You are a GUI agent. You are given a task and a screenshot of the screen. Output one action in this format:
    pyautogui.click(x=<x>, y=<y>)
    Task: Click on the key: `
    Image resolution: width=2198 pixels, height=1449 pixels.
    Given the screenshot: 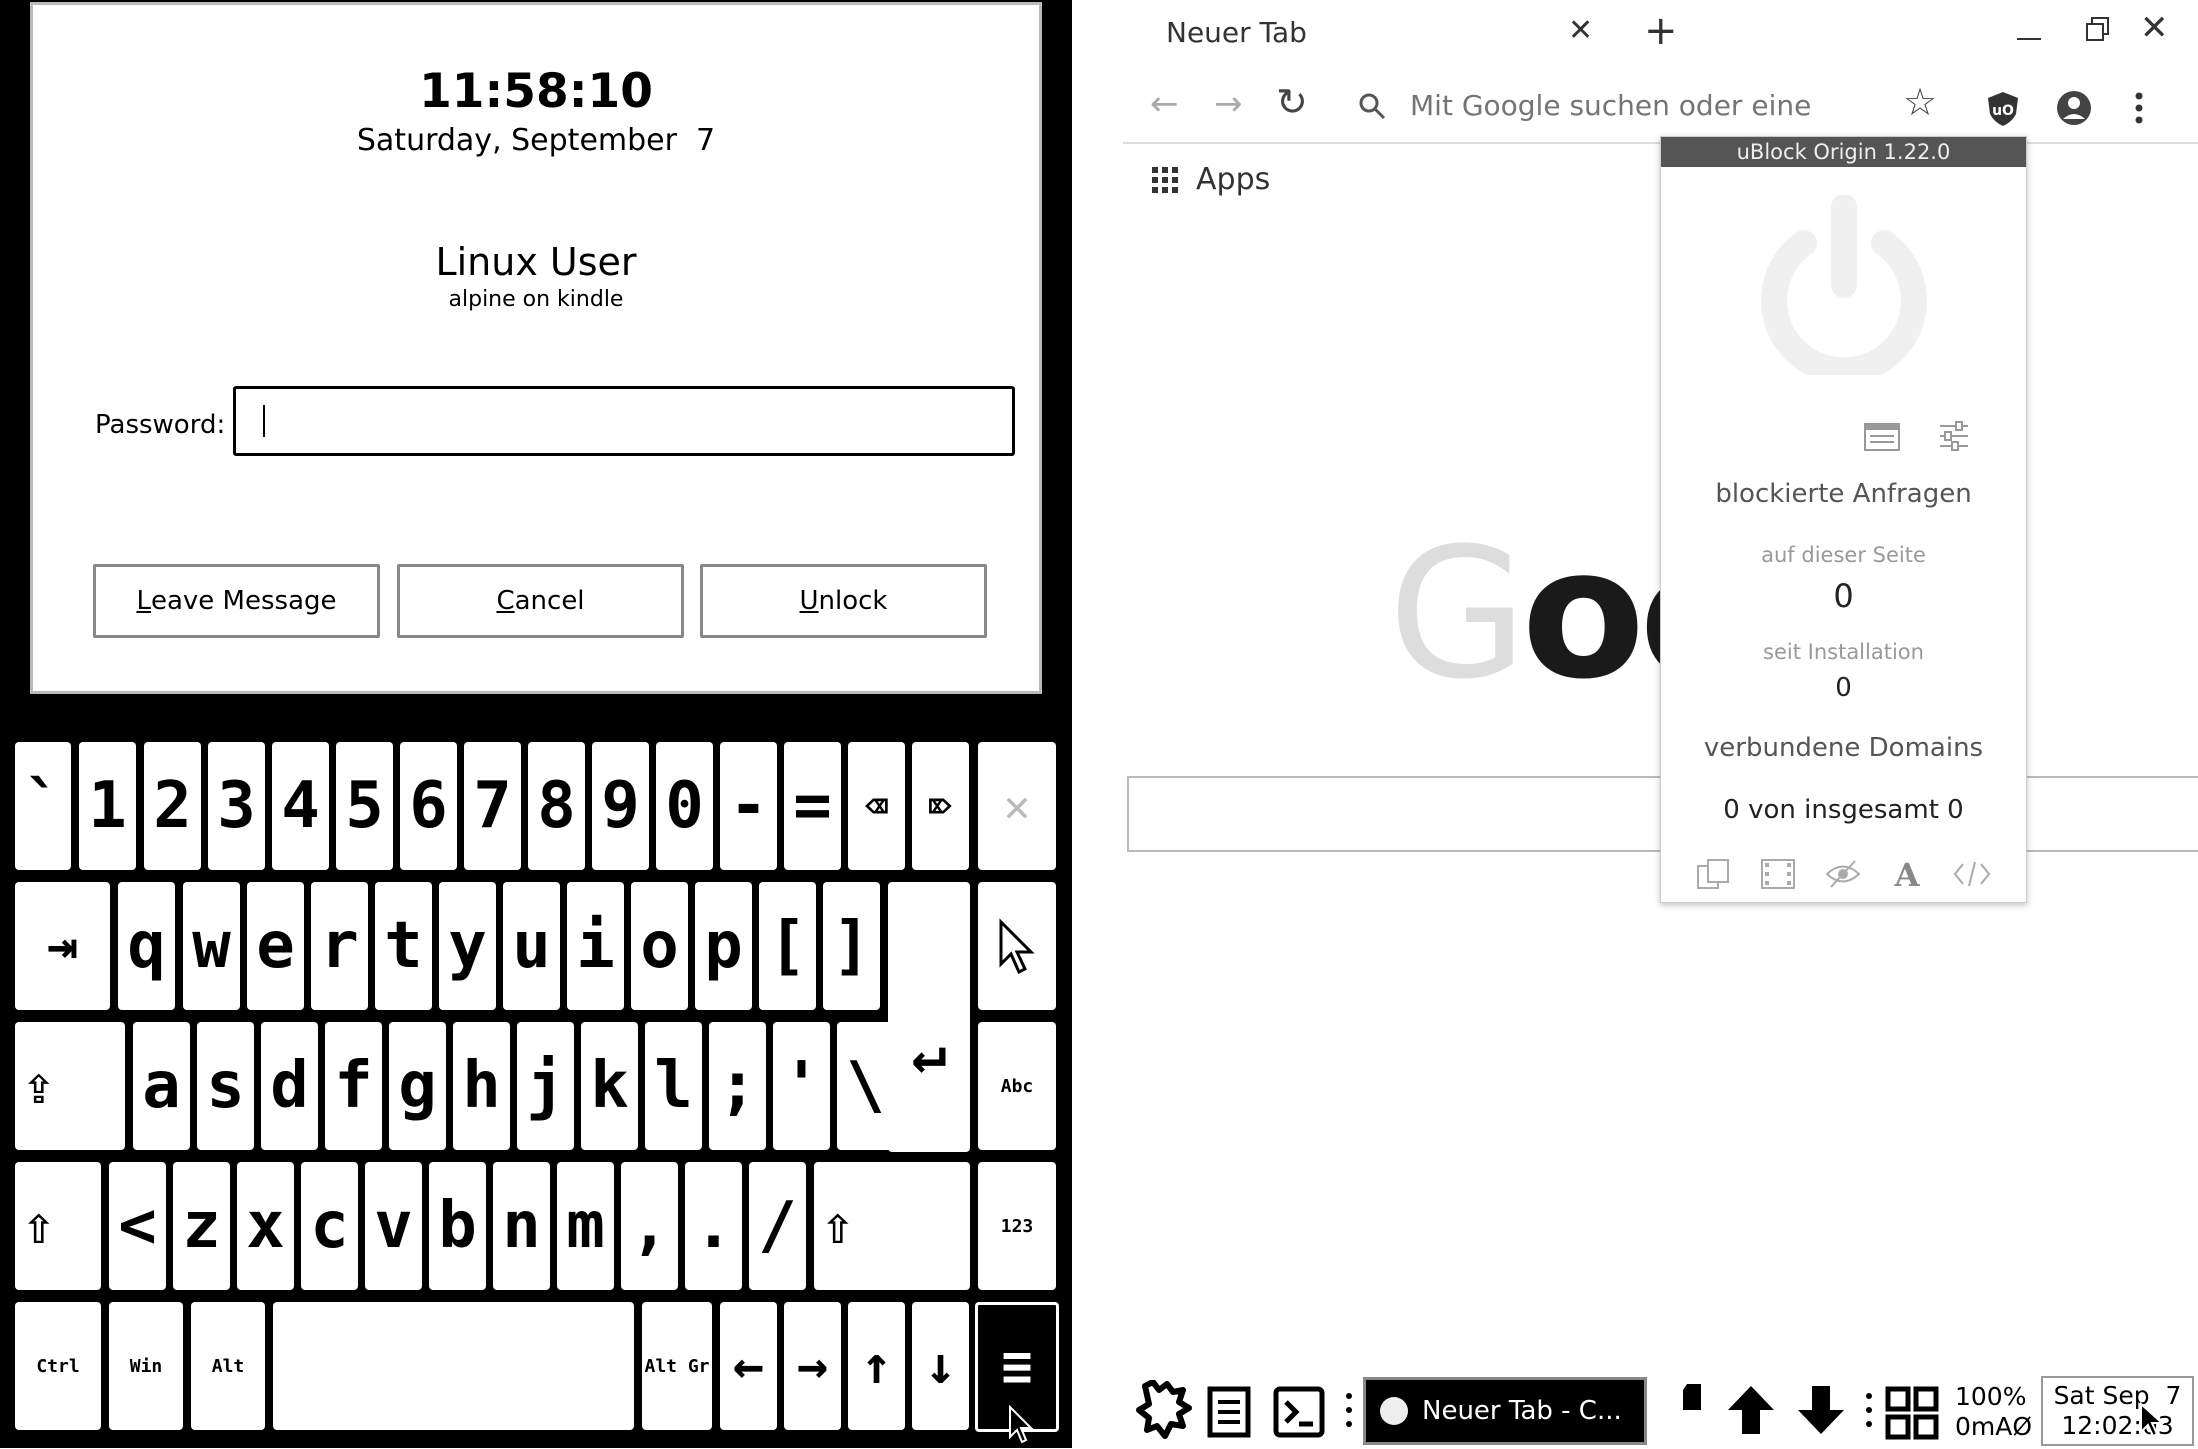 What is the action you would take?
    pyautogui.click(x=43, y=806)
    